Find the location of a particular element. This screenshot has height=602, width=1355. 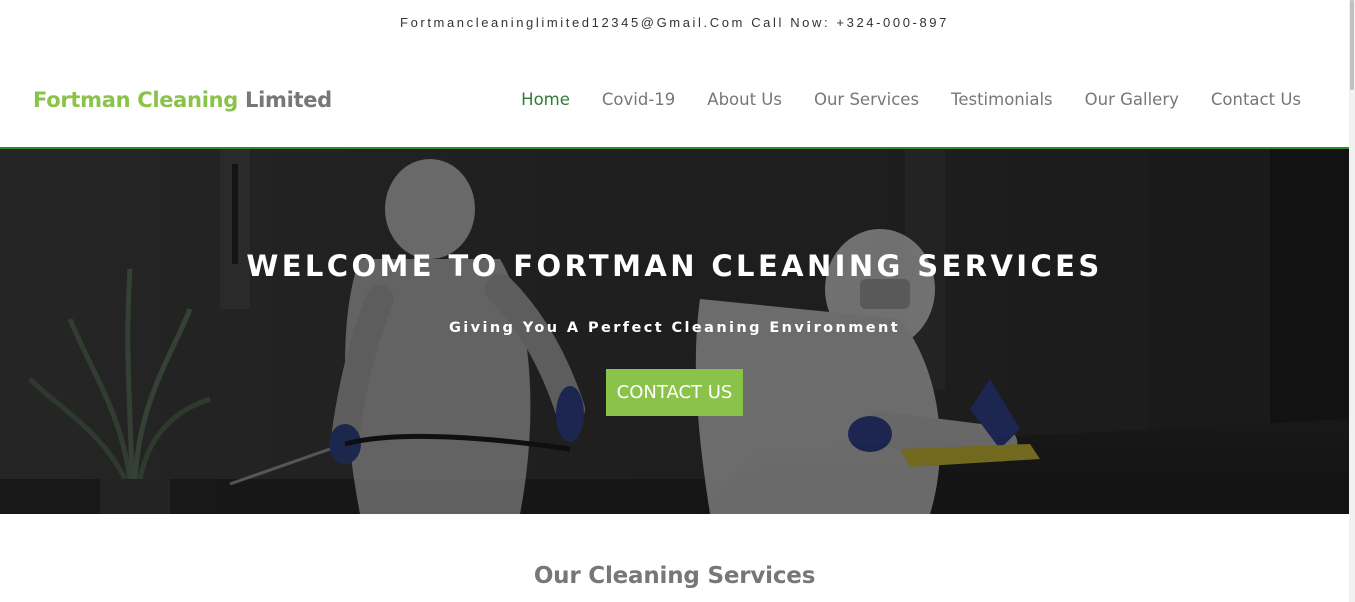

site-logo: Fortman Cleaning Limited is located at coordinates (182, 100).